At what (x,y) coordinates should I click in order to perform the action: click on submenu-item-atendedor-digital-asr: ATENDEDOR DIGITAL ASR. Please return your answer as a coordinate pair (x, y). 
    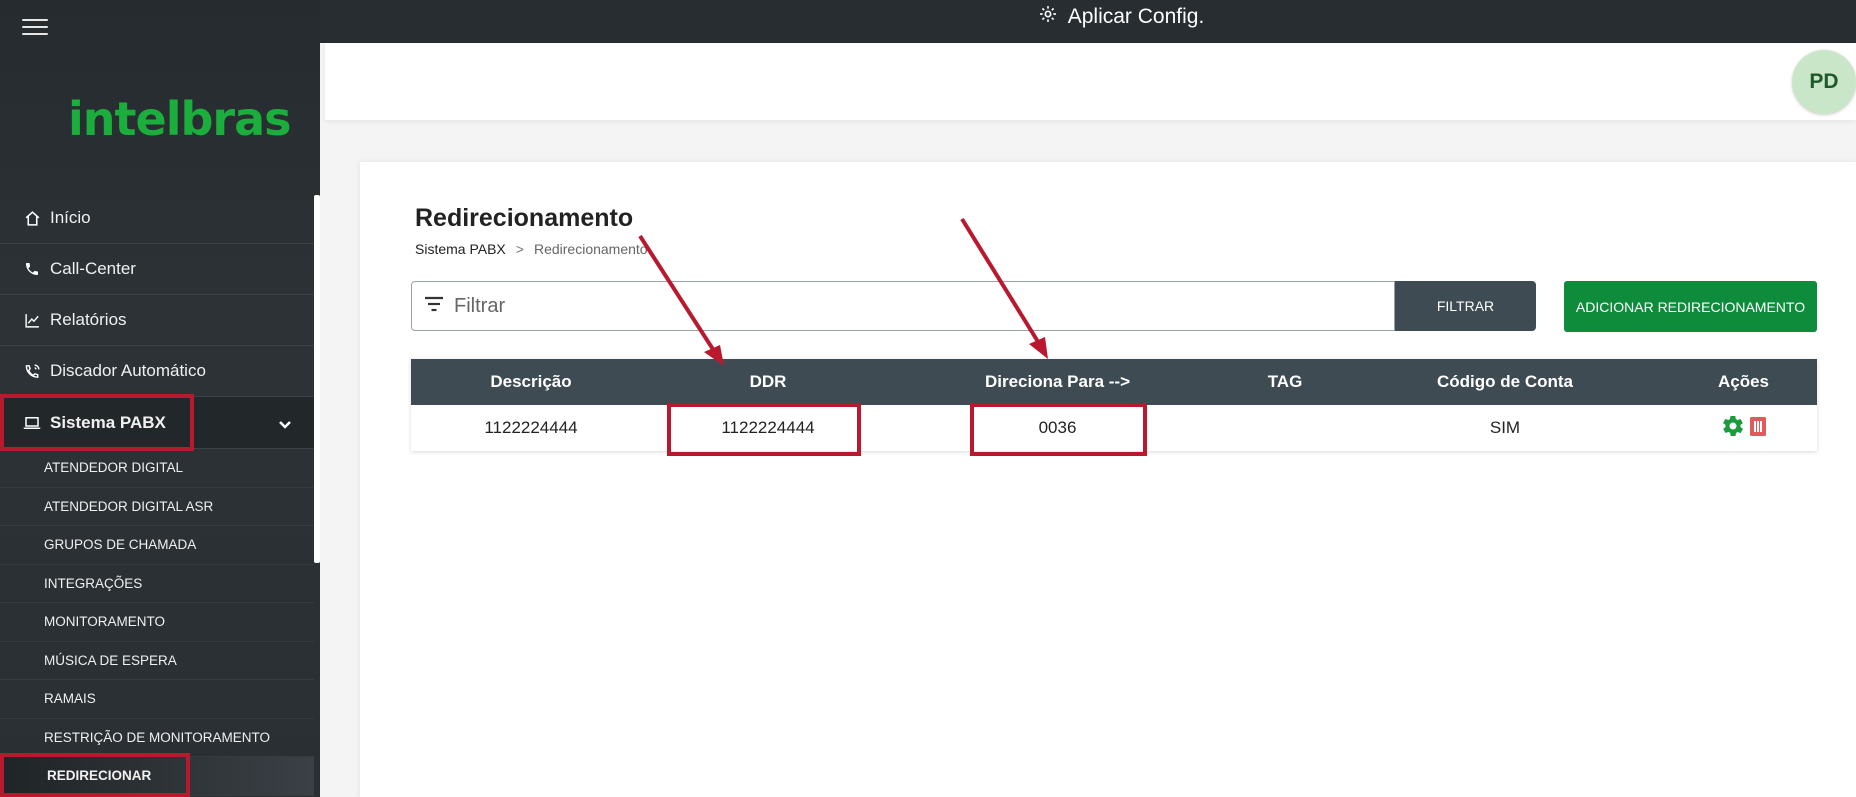
    Looking at the image, I should click on (157, 507).